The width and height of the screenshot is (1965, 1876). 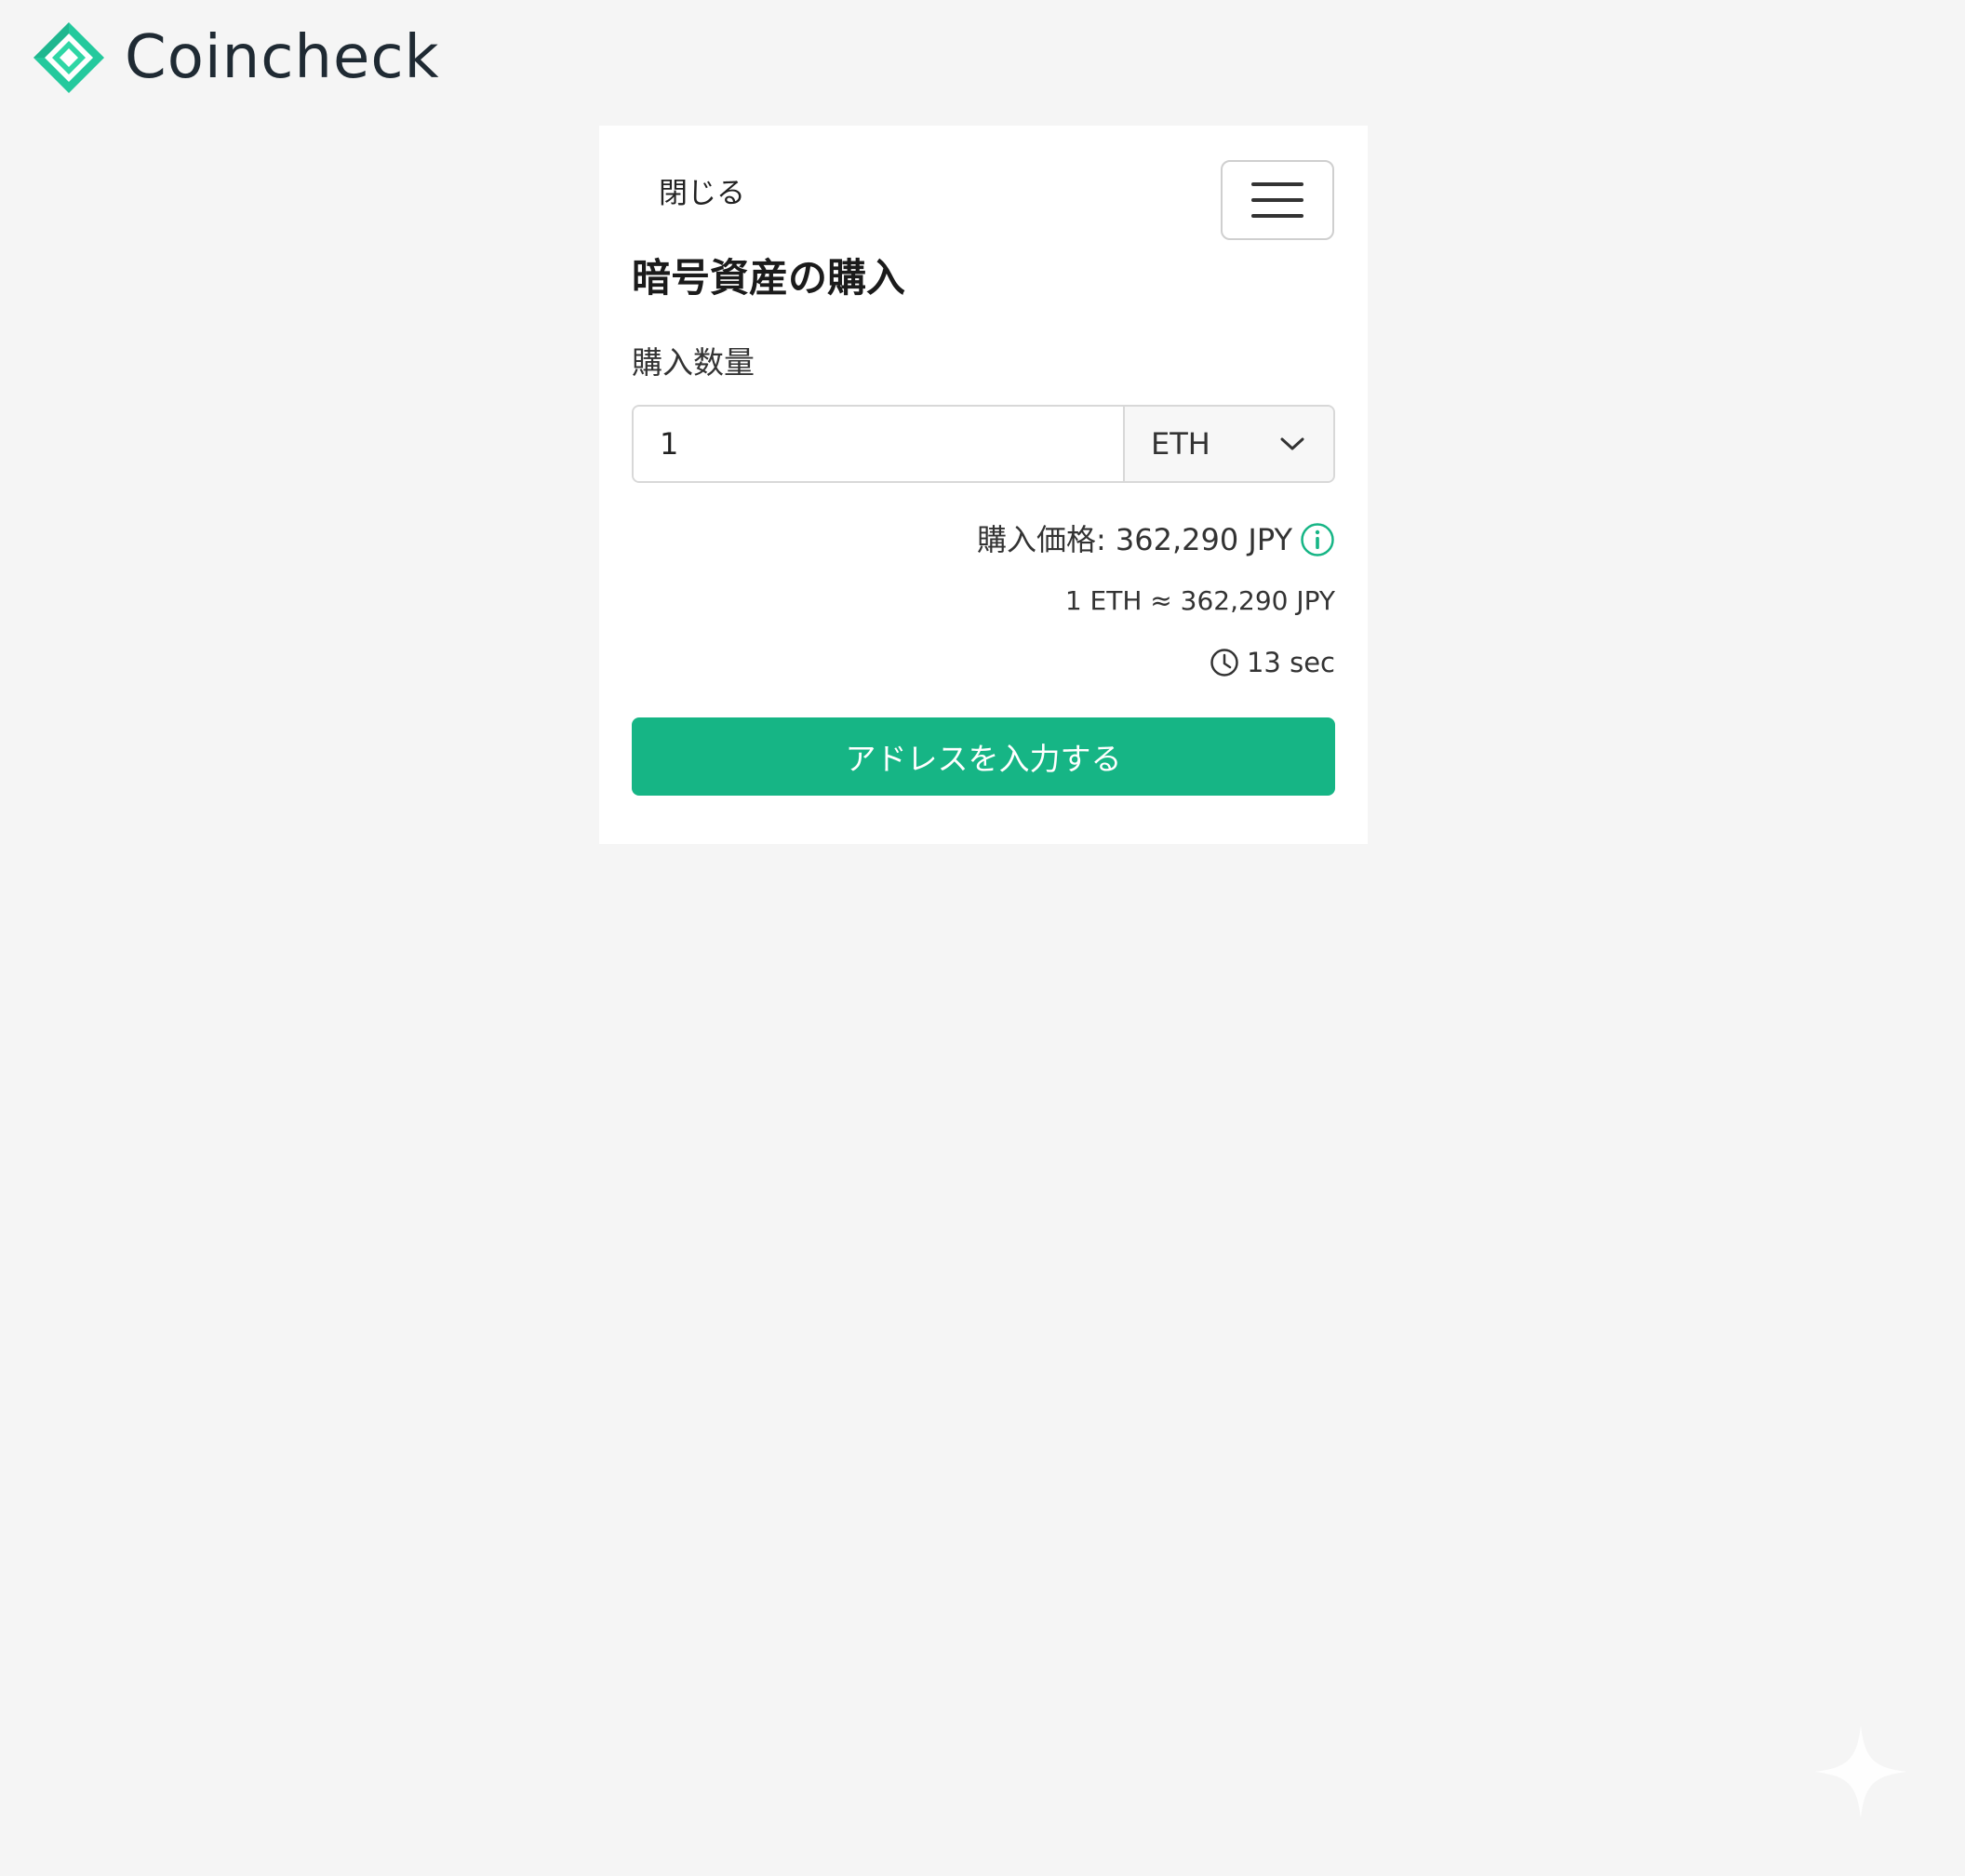 I want to click on brand-logo: Coincheck, so click(x=236, y=57).